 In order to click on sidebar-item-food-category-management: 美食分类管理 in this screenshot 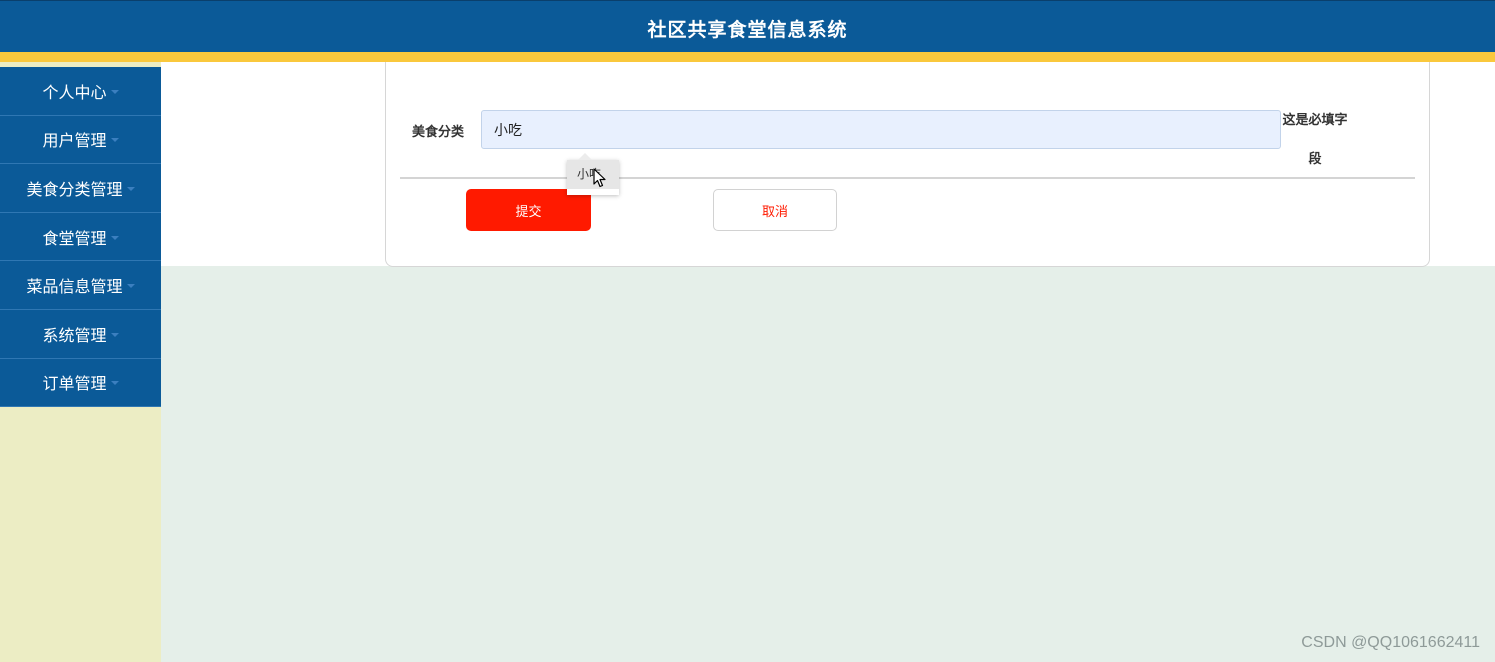, I will do `click(80, 188)`.